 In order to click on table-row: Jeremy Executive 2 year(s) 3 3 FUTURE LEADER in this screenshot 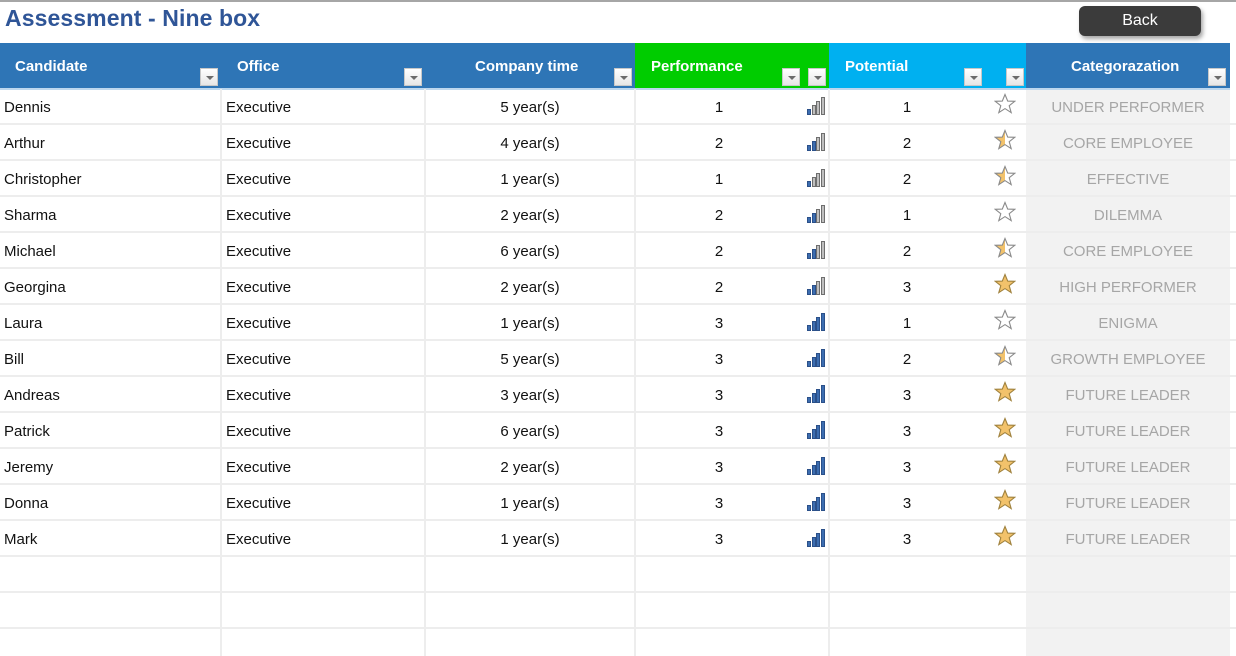, I will do `click(618, 467)`.